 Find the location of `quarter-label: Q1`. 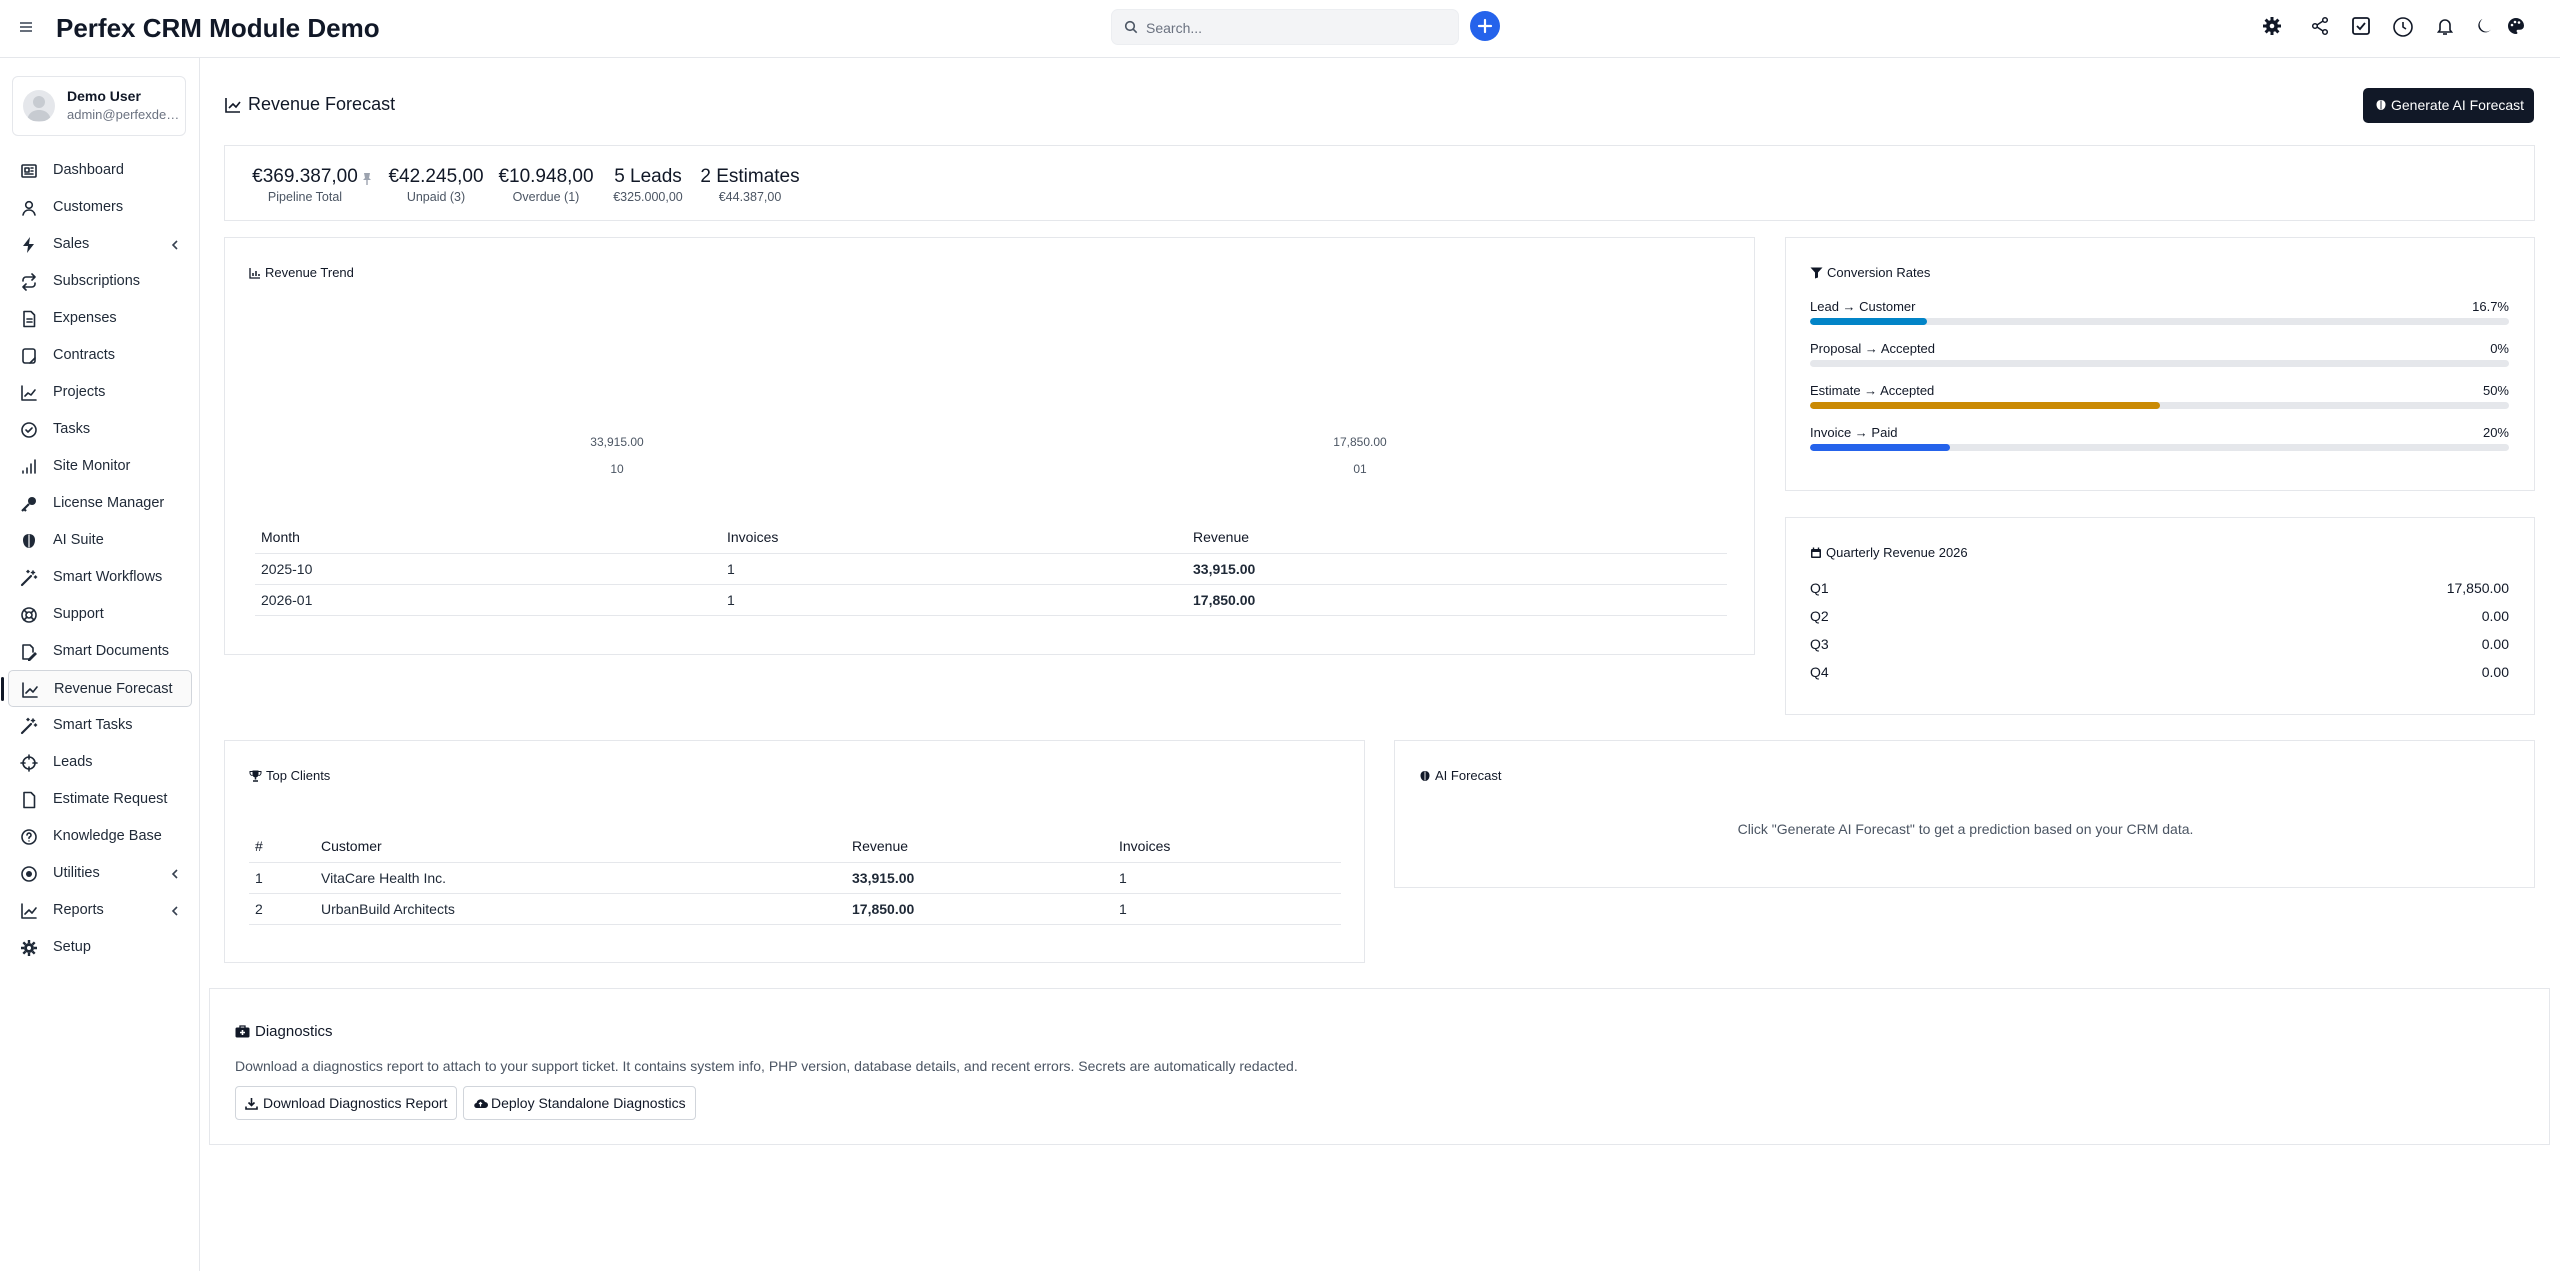

quarter-label: Q1 is located at coordinates (1819, 588).